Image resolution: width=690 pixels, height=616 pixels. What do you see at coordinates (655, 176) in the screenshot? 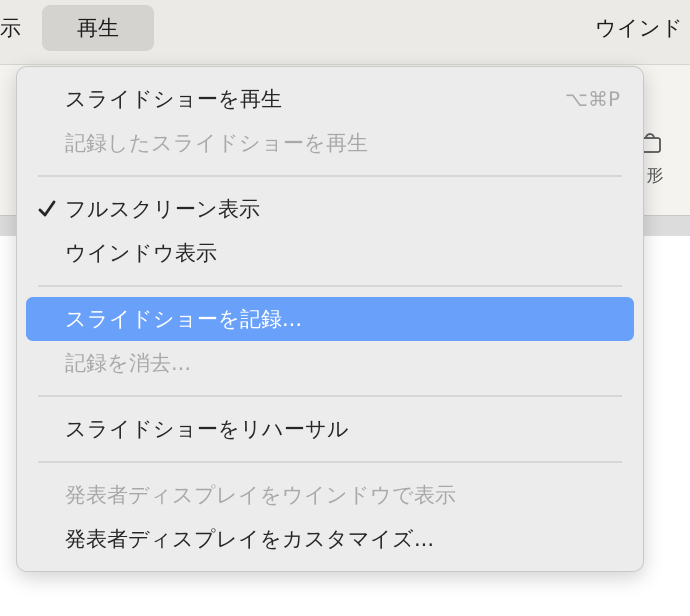
I see `toolbar-label: 形` at bounding box center [655, 176].